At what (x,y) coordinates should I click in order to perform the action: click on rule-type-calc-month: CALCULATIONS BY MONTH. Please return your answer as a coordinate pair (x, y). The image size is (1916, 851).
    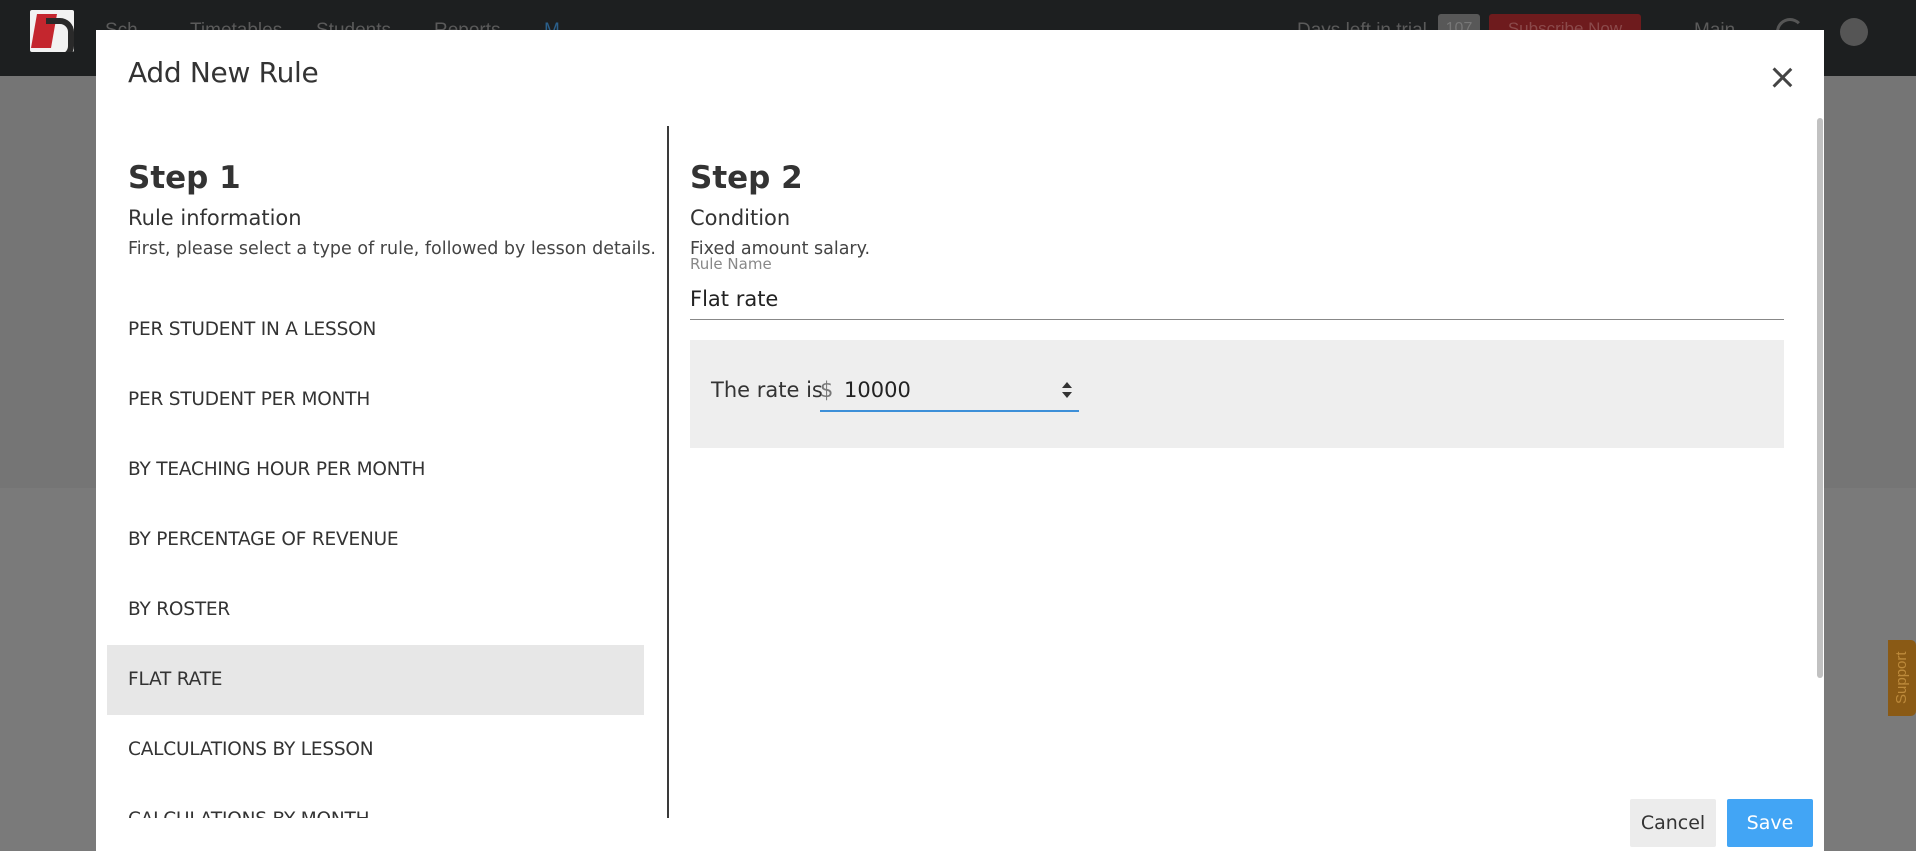
    Looking at the image, I should click on (375, 801).